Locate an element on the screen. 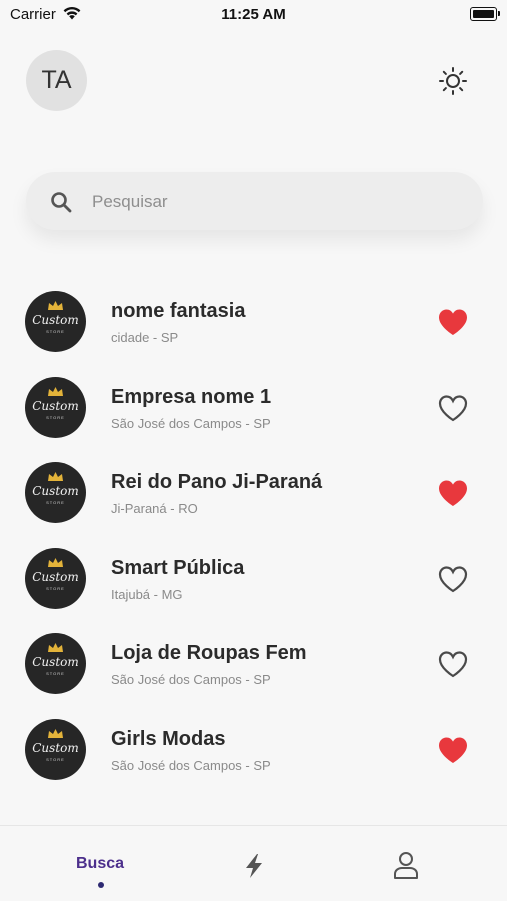 This screenshot has width=507, height=901. search-bar is located at coordinates (254, 201).